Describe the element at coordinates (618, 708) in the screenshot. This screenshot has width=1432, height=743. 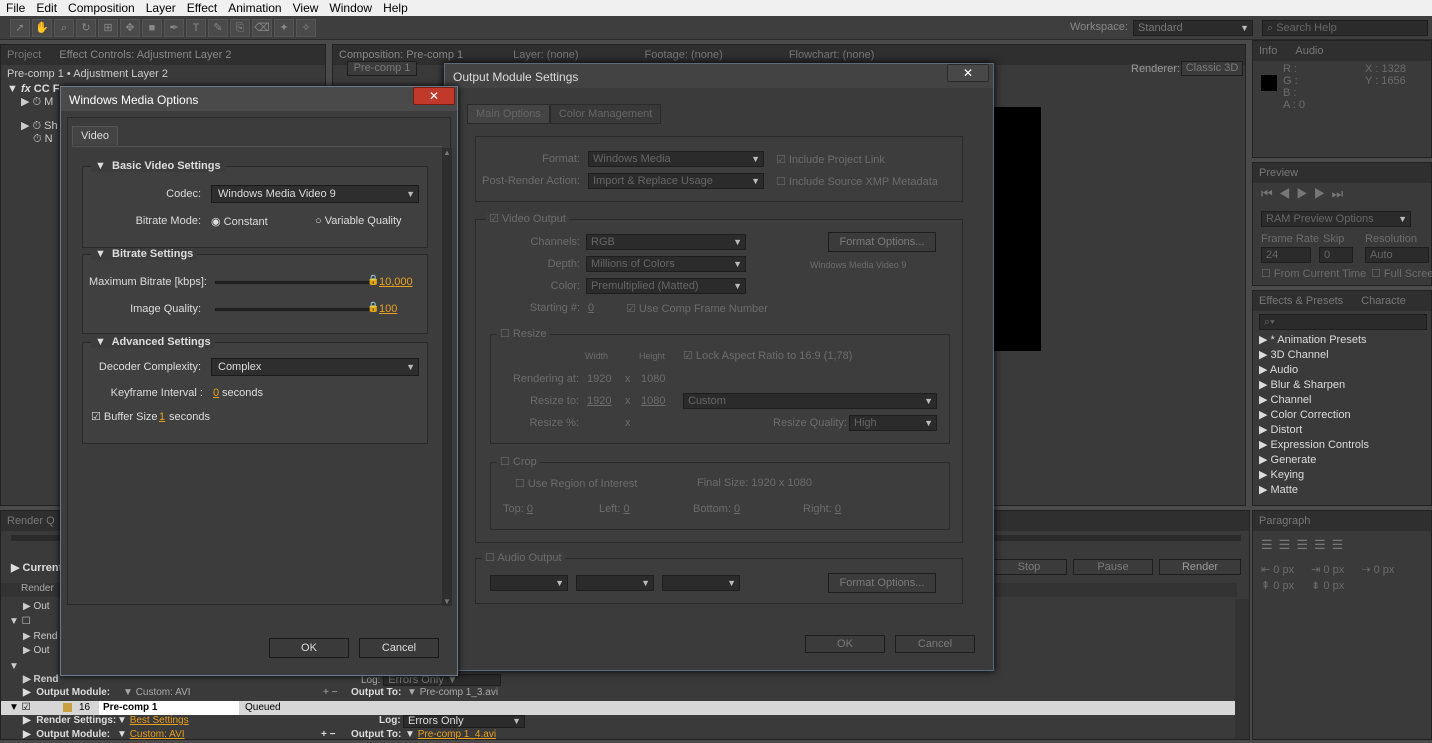
I see `queue-item-16: ▼ ☑ 16 Pre-comp 1 Queued` at that location.